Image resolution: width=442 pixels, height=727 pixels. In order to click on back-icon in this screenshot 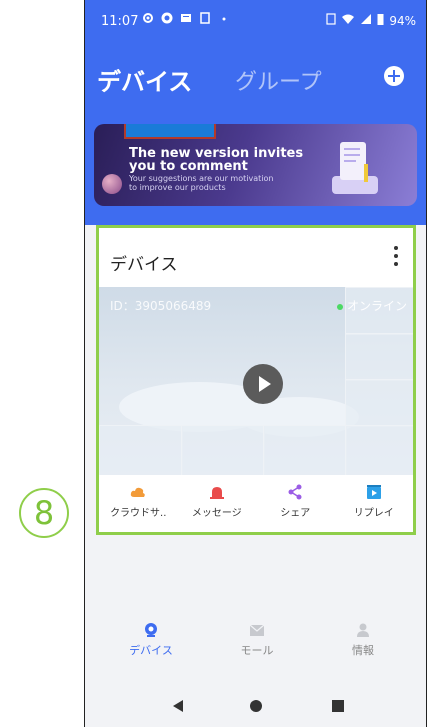, I will do `click(178, 706)`.